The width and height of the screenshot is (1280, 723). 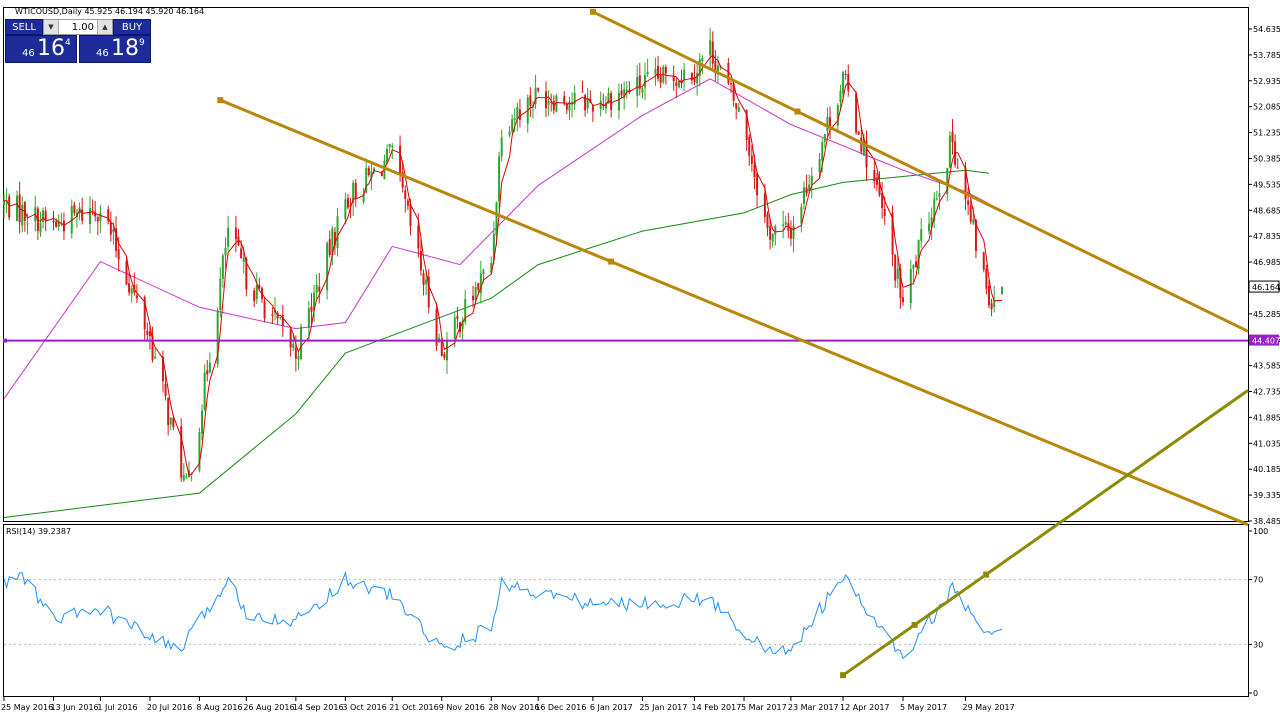 I want to click on price-tick-label: 49.535, so click(x=1266, y=184).